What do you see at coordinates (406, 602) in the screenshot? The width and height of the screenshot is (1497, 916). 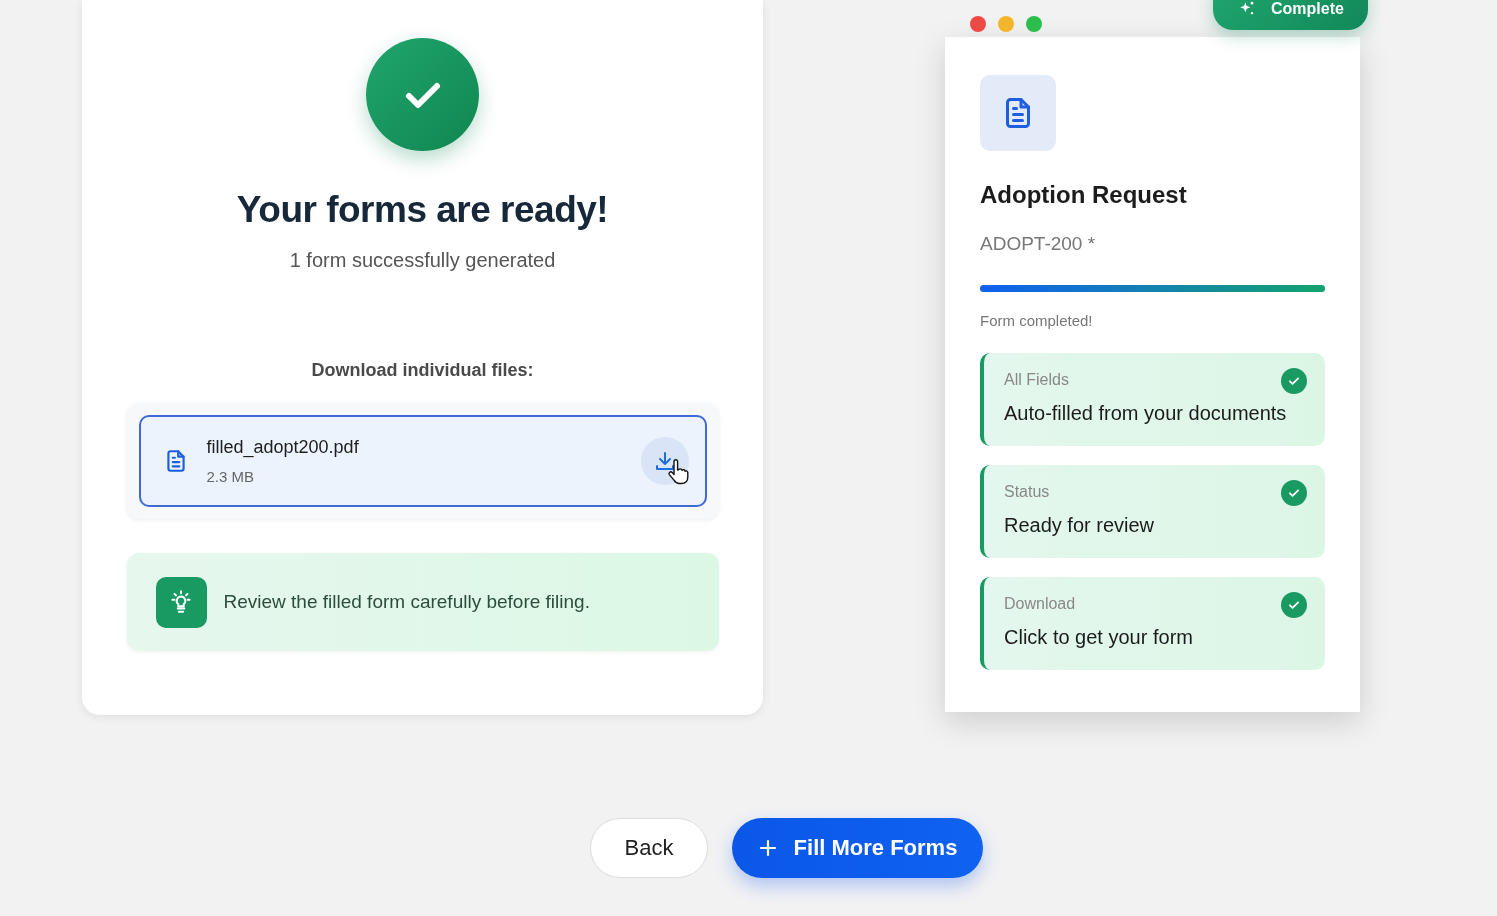 I see `tip-text: Review the filled form carefully before filing.` at bounding box center [406, 602].